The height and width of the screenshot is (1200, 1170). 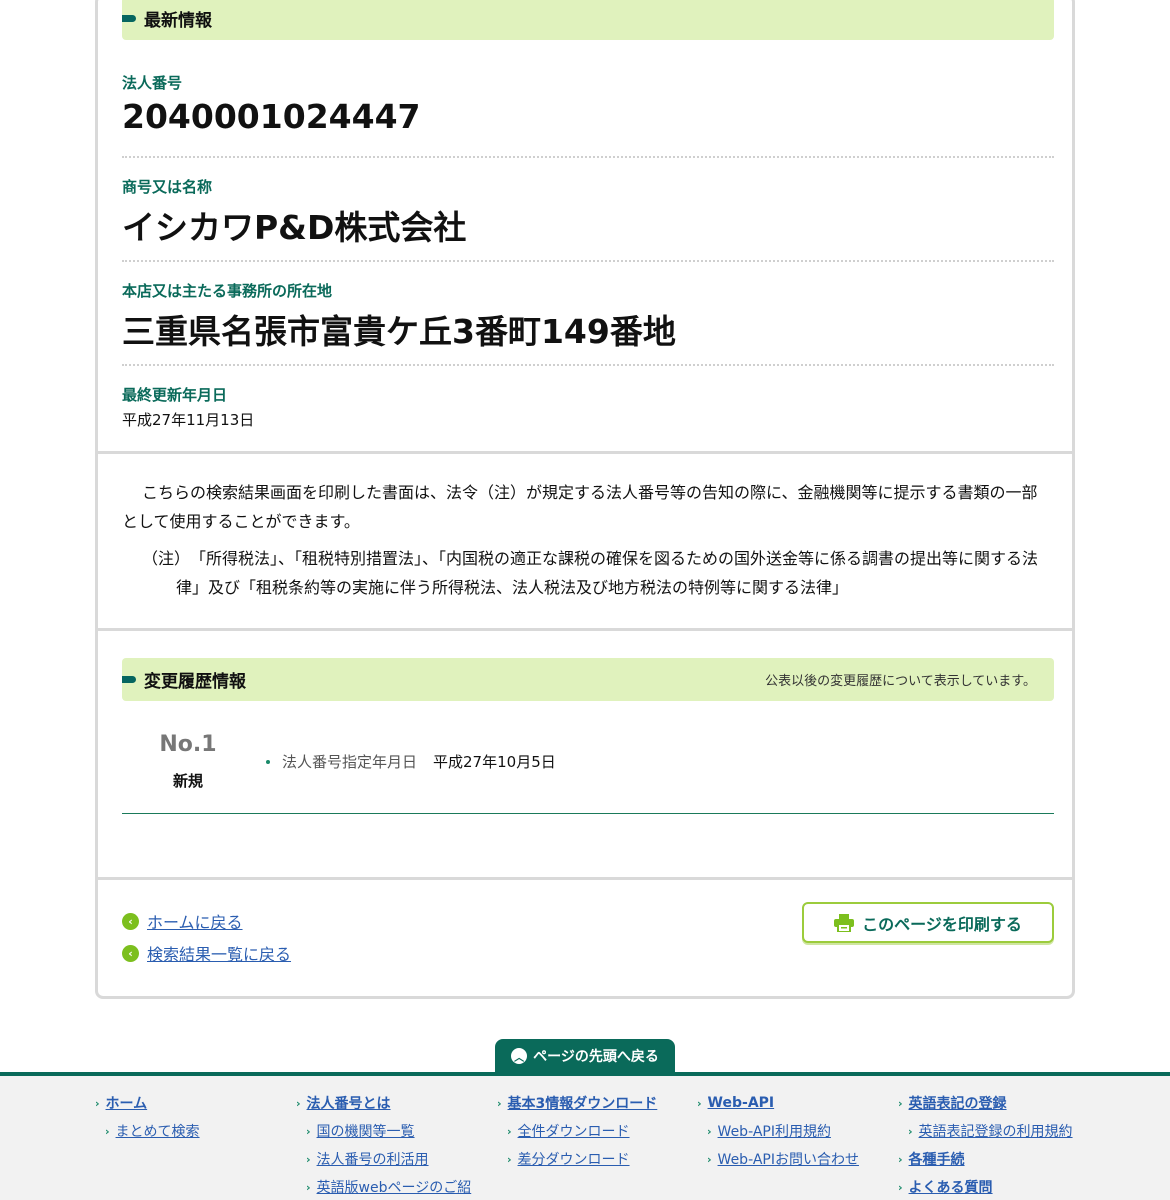 What do you see at coordinates (574, 1159) in the screenshot?
I see `footer-link-diff-download: 差分ダウンロード` at bounding box center [574, 1159].